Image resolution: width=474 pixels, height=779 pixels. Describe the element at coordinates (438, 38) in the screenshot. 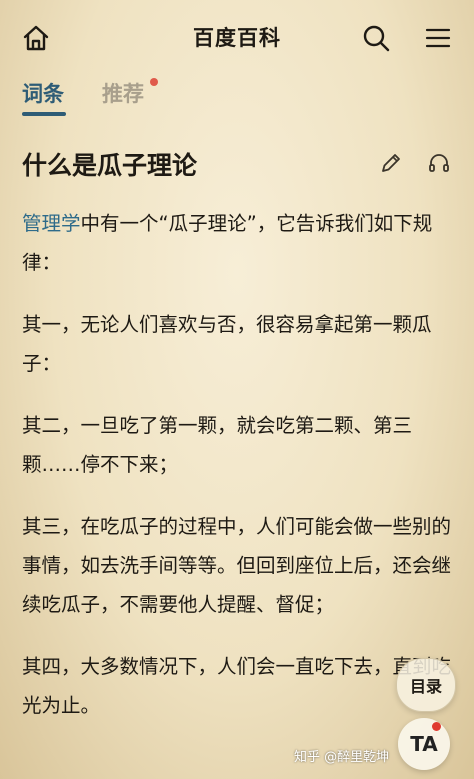

I see `menu-icon` at that location.